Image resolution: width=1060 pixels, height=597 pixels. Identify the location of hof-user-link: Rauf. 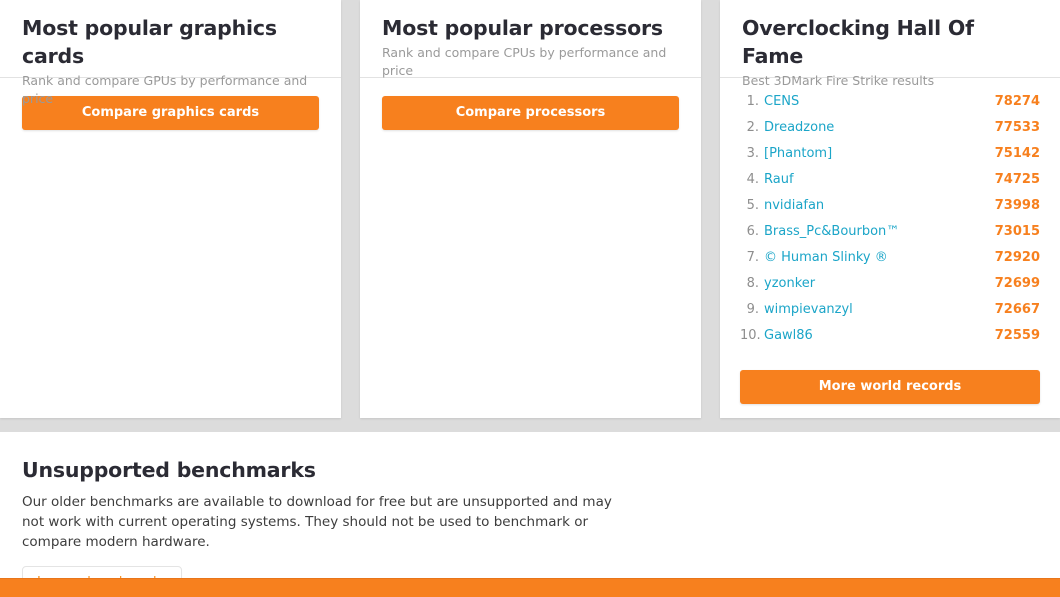
(879, 179).